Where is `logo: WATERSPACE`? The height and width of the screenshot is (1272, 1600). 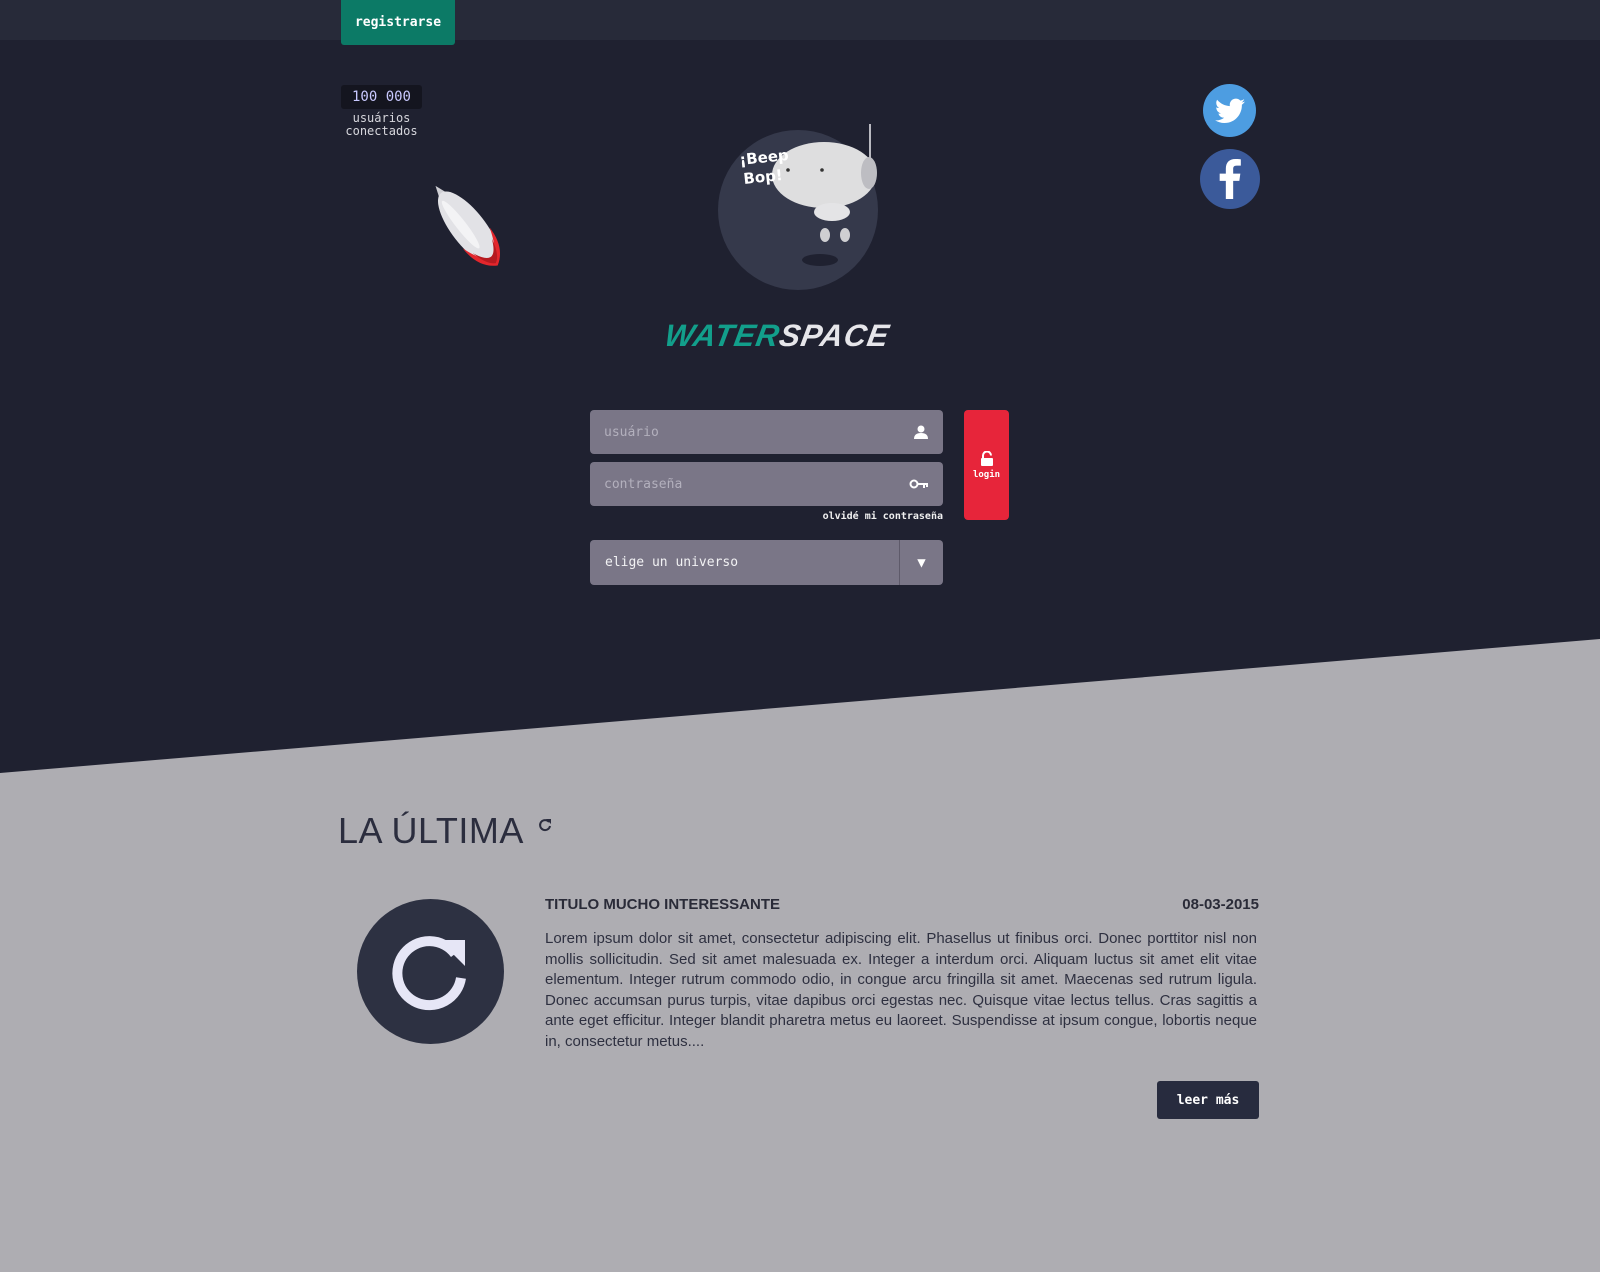
logo: WATERSPACE is located at coordinates (777, 336).